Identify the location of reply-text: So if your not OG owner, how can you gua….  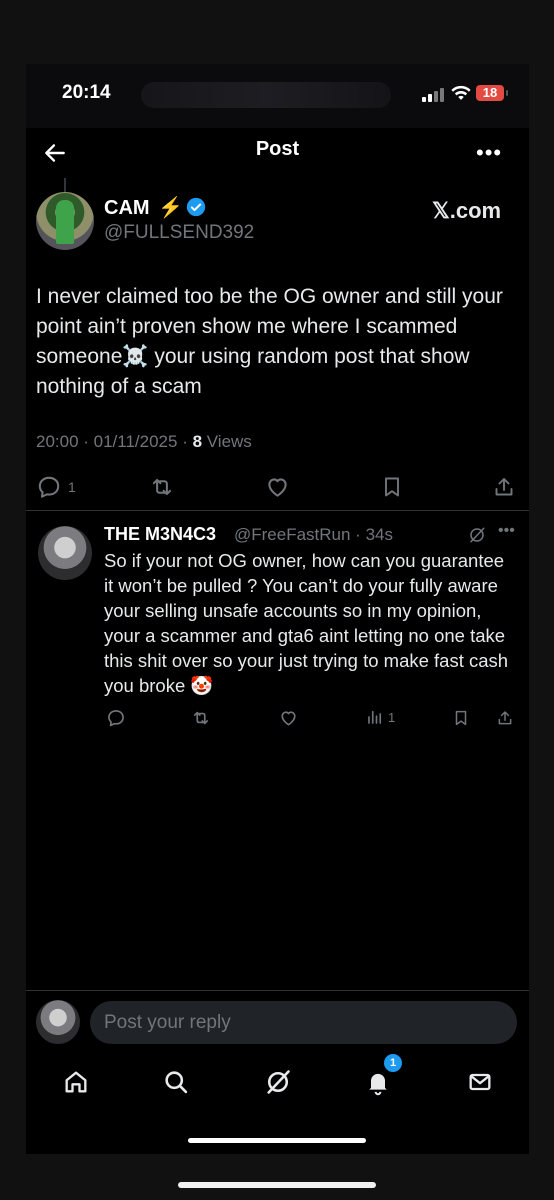
(306, 623).